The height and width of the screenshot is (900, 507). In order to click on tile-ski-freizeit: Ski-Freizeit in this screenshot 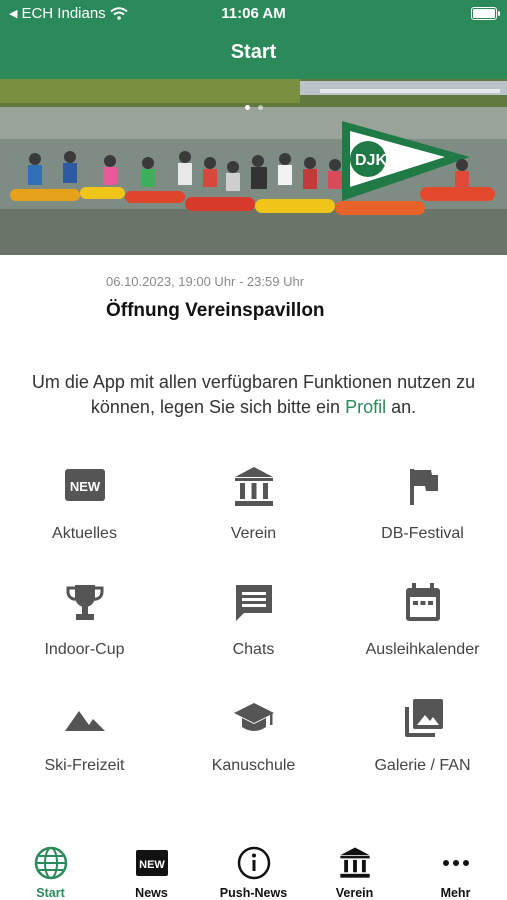, I will do `click(84, 752)`.